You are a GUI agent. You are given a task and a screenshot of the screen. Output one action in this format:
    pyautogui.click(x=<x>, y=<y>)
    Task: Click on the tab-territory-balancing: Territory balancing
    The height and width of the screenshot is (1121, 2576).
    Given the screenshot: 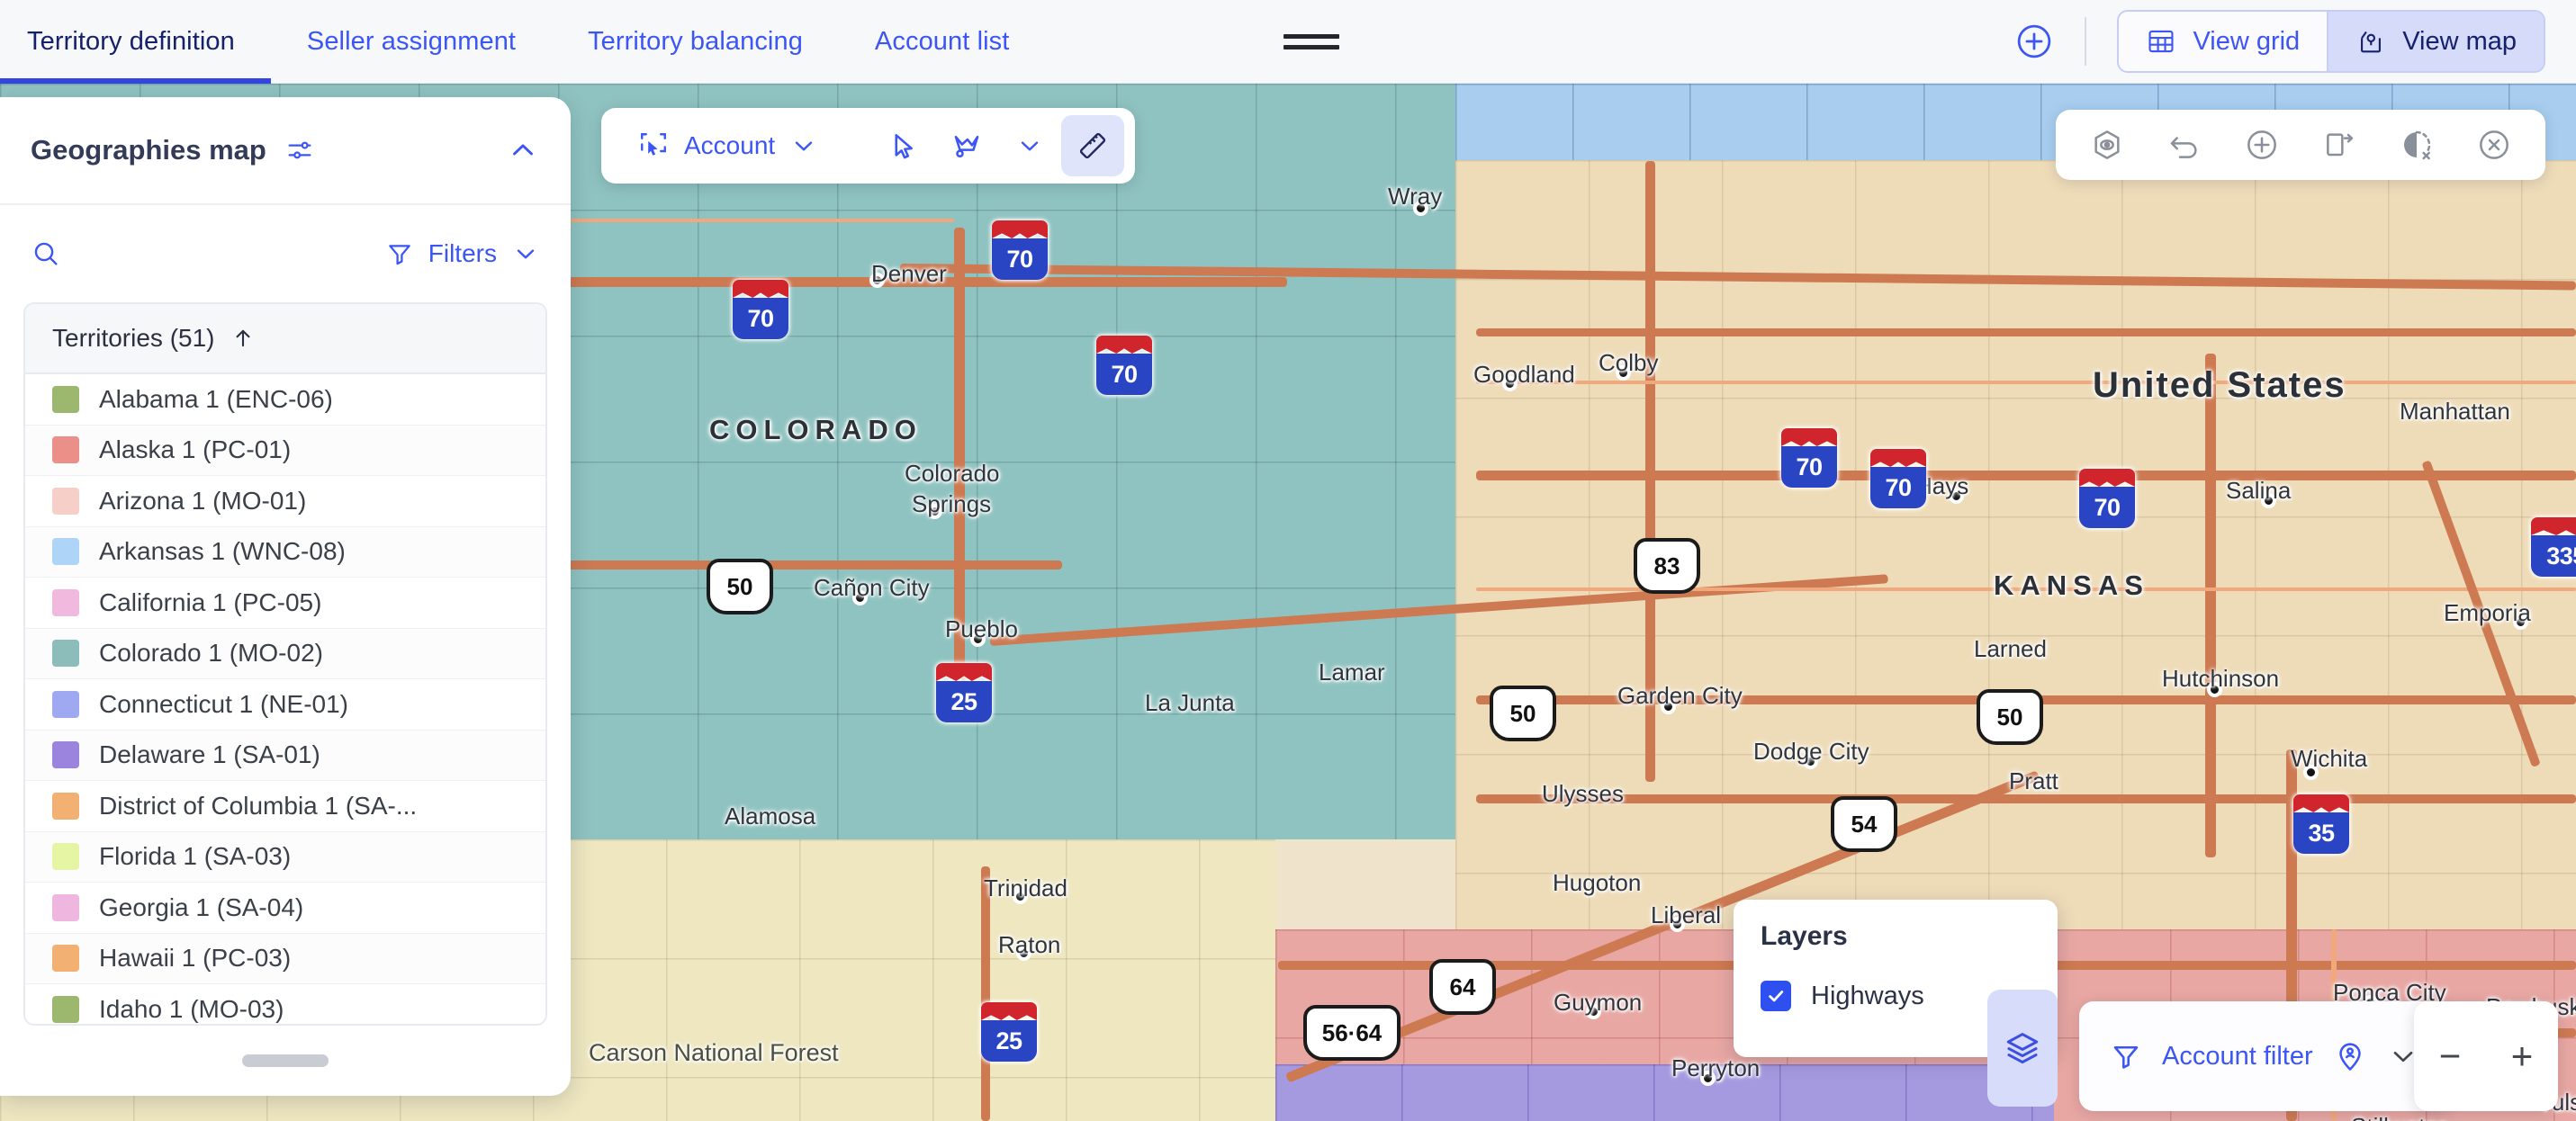 What is the action you would take?
    pyautogui.click(x=695, y=42)
    